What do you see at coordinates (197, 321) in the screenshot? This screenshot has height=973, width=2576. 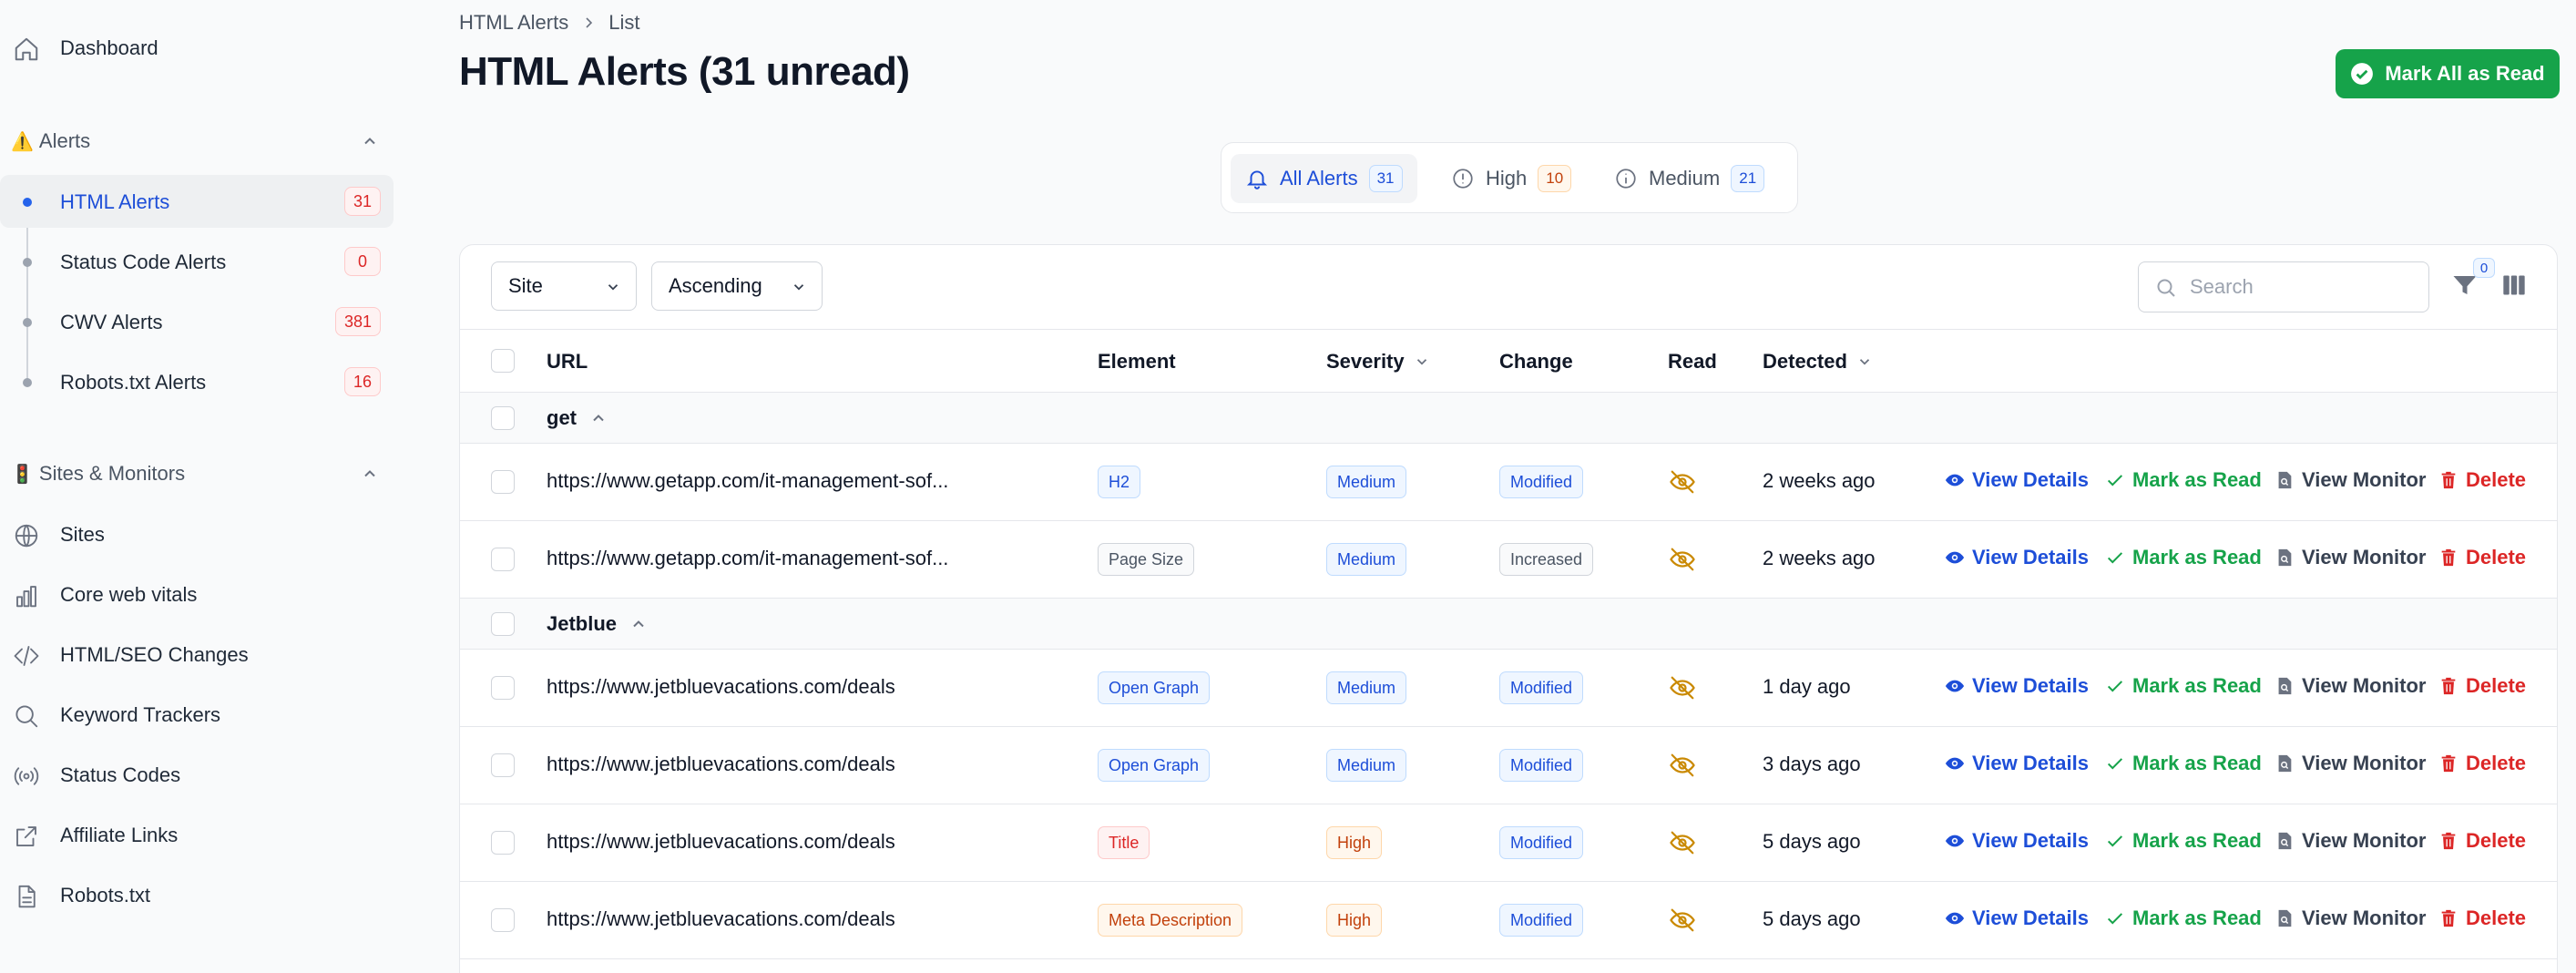 I see `sidebar-item-alert: CWV Alerts 381` at bounding box center [197, 321].